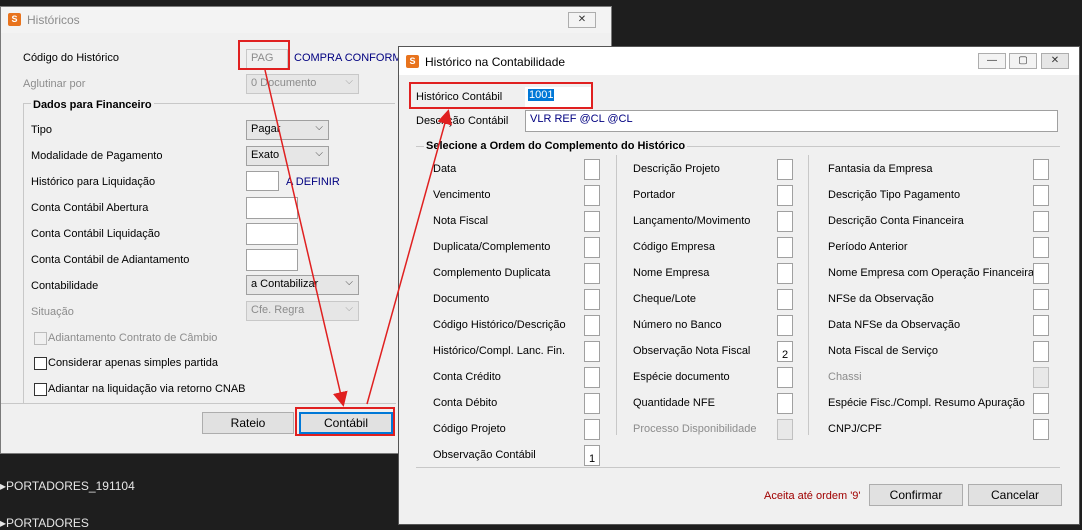  I want to click on ordem-option-label: Observação Contábil, so click(484, 455).